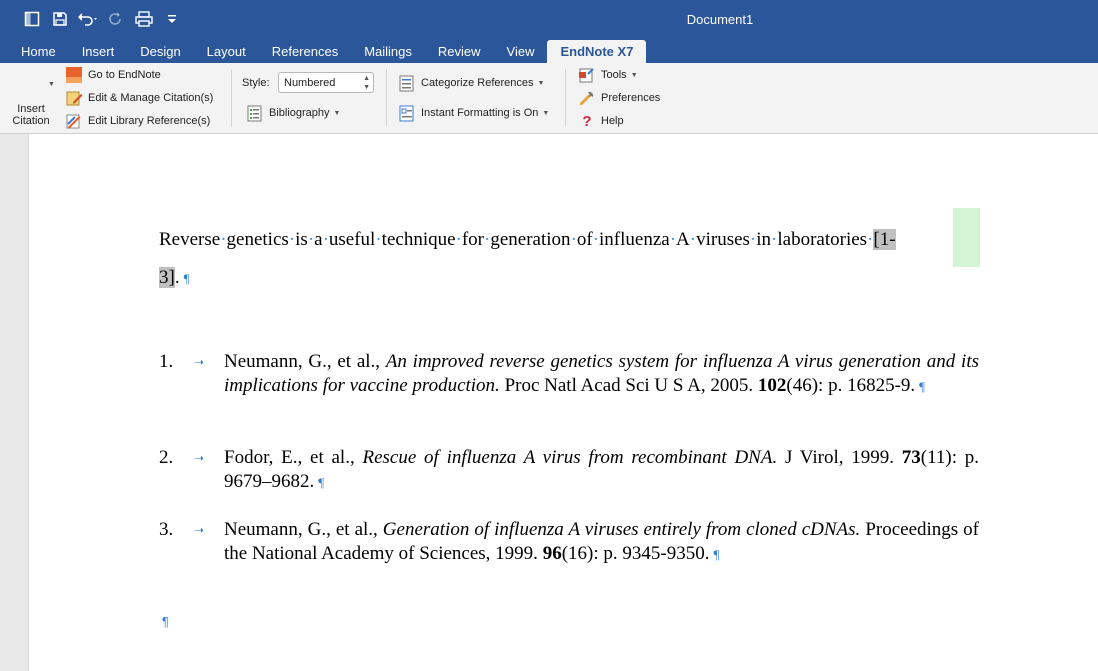  What do you see at coordinates (587, 98) in the screenshot?
I see `preferences-icon` at bounding box center [587, 98].